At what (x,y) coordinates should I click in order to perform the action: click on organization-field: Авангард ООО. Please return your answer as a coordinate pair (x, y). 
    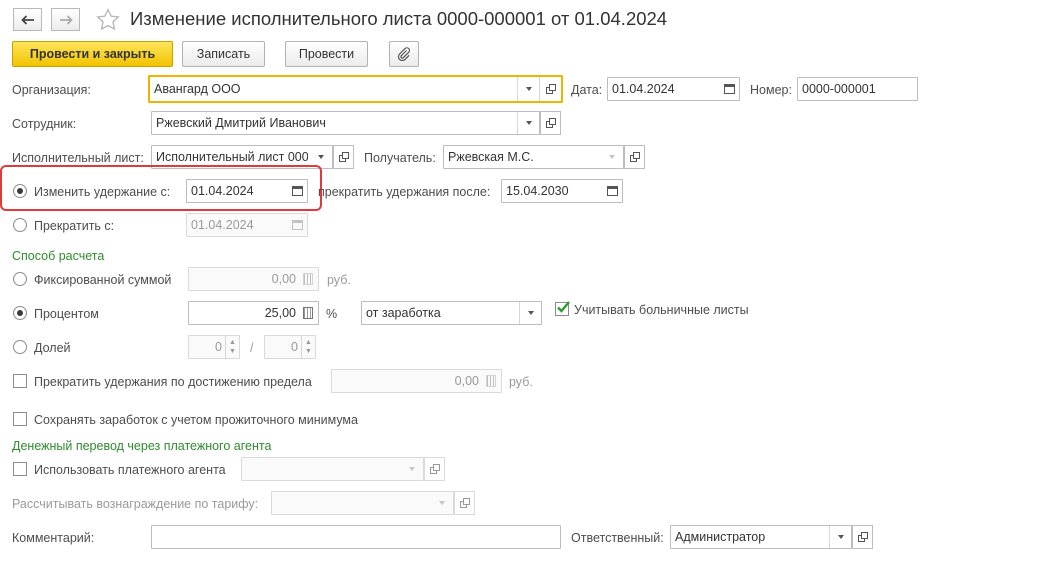
    Looking at the image, I should click on (355, 89).